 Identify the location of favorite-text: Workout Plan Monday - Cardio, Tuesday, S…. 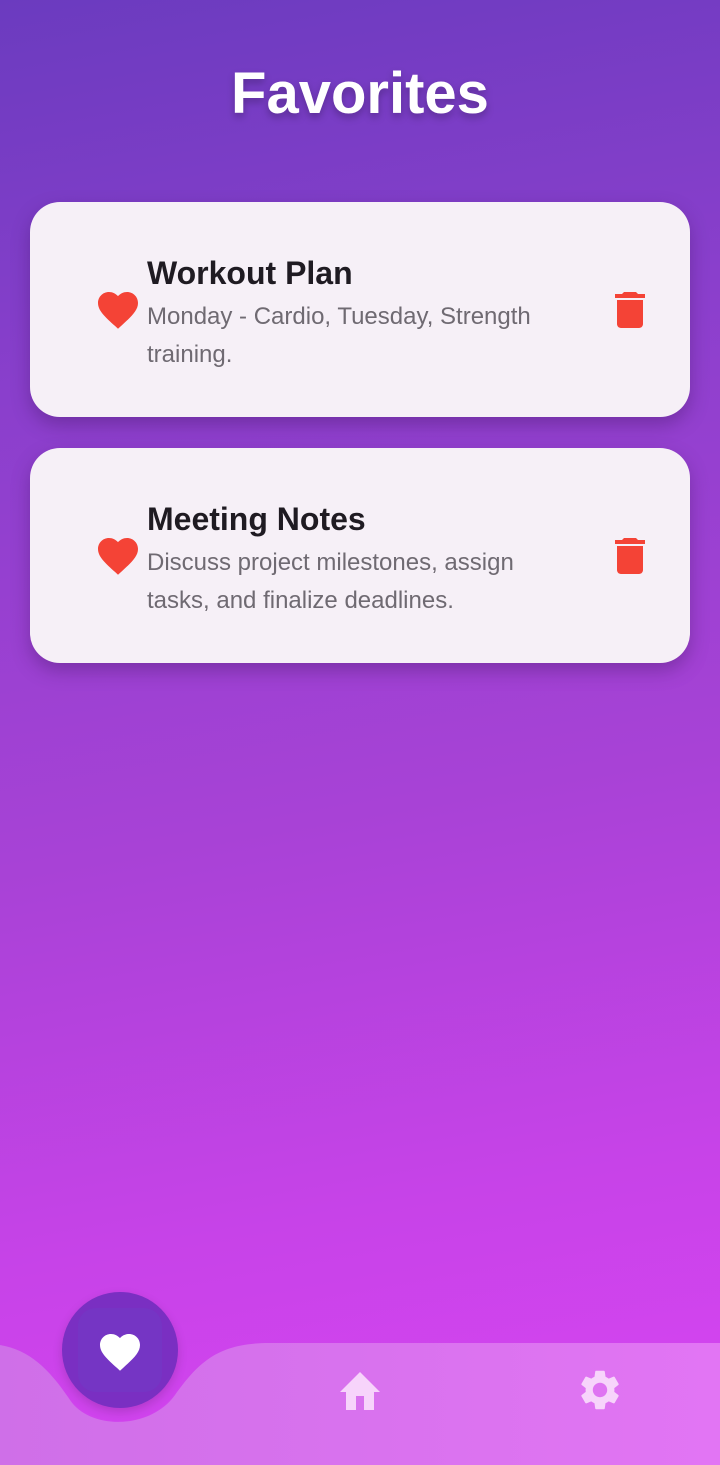
(347, 313).